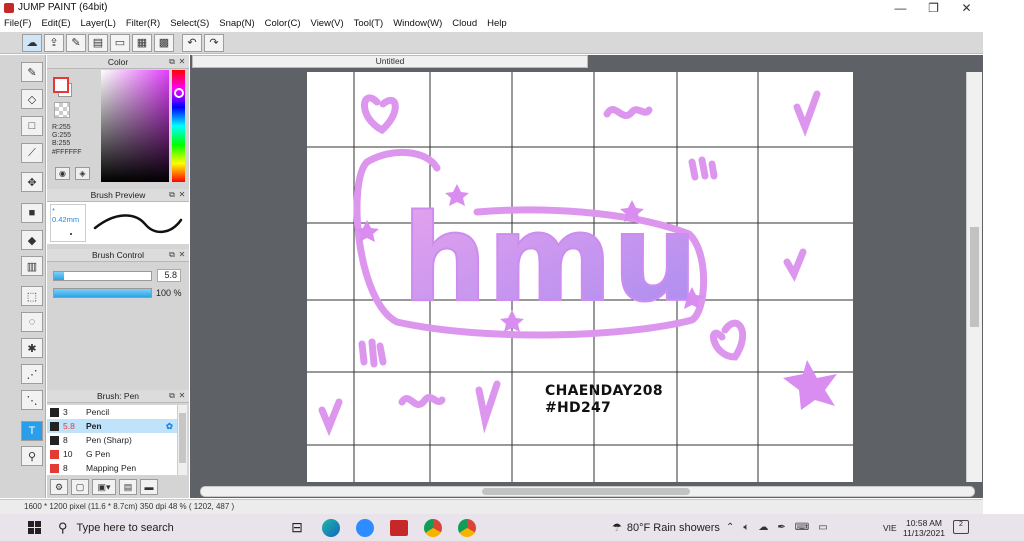 The image size is (1024, 541). Describe the element at coordinates (69, 426) in the screenshot. I see `brush-item-size: 5.8` at that location.